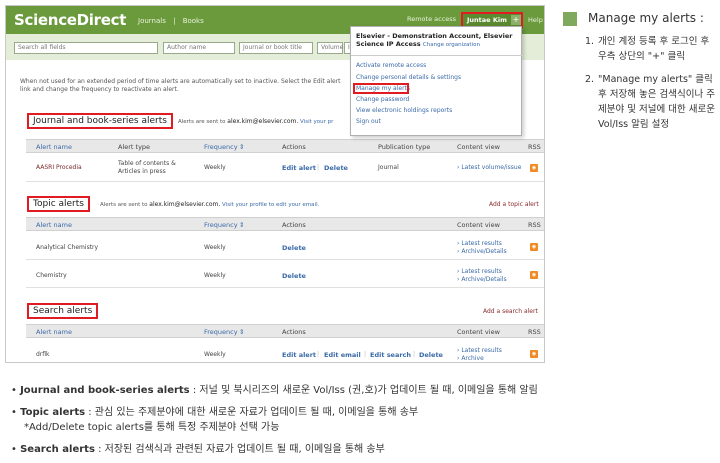 The height and width of the screenshot is (463, 720). What do you see at coordinates (100, 121) in the screenshot?
I see `journal-alerts-heading: Journal and book-series alerts` at bounding box center [100, 121].